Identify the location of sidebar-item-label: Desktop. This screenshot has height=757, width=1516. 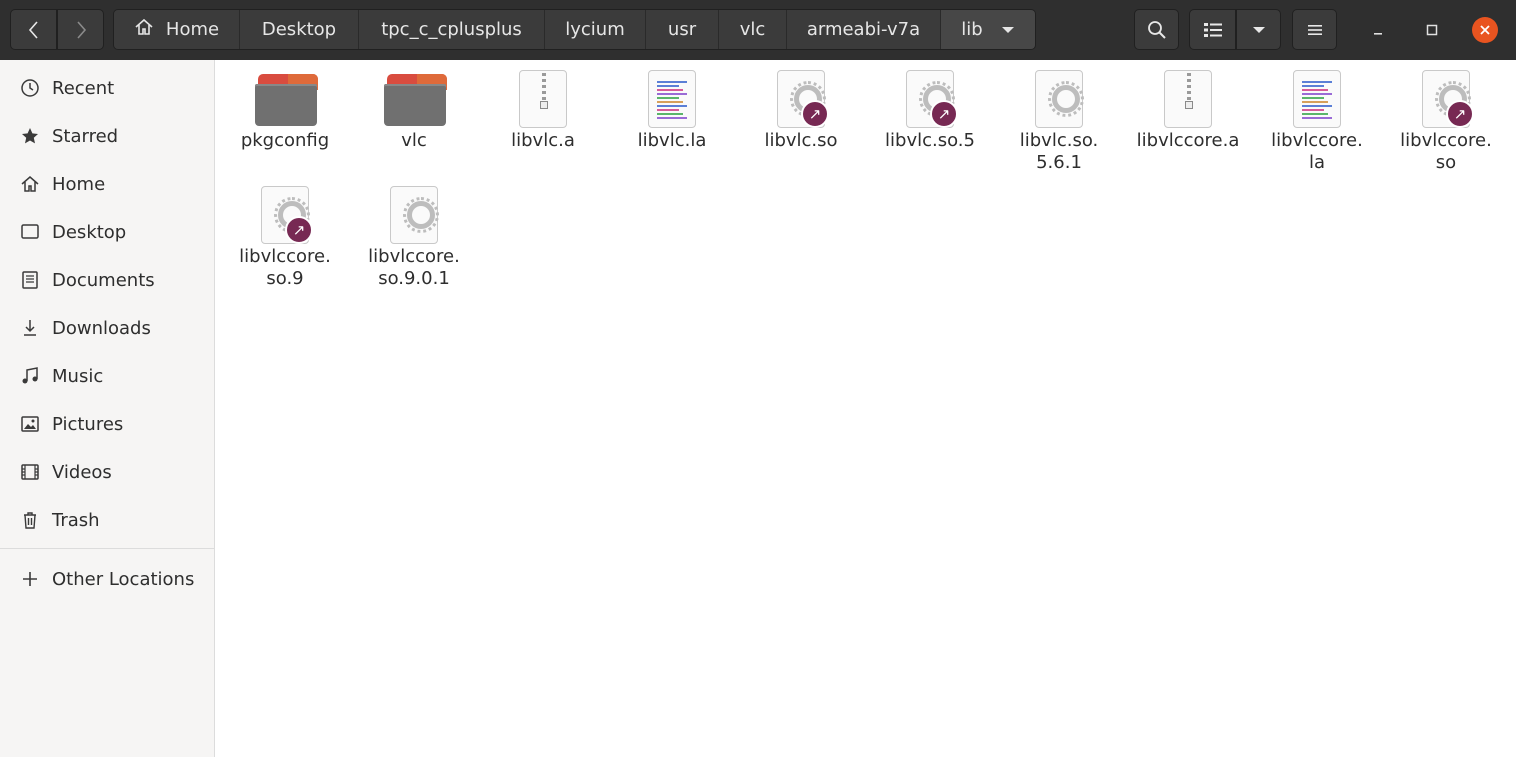
(89, 232).